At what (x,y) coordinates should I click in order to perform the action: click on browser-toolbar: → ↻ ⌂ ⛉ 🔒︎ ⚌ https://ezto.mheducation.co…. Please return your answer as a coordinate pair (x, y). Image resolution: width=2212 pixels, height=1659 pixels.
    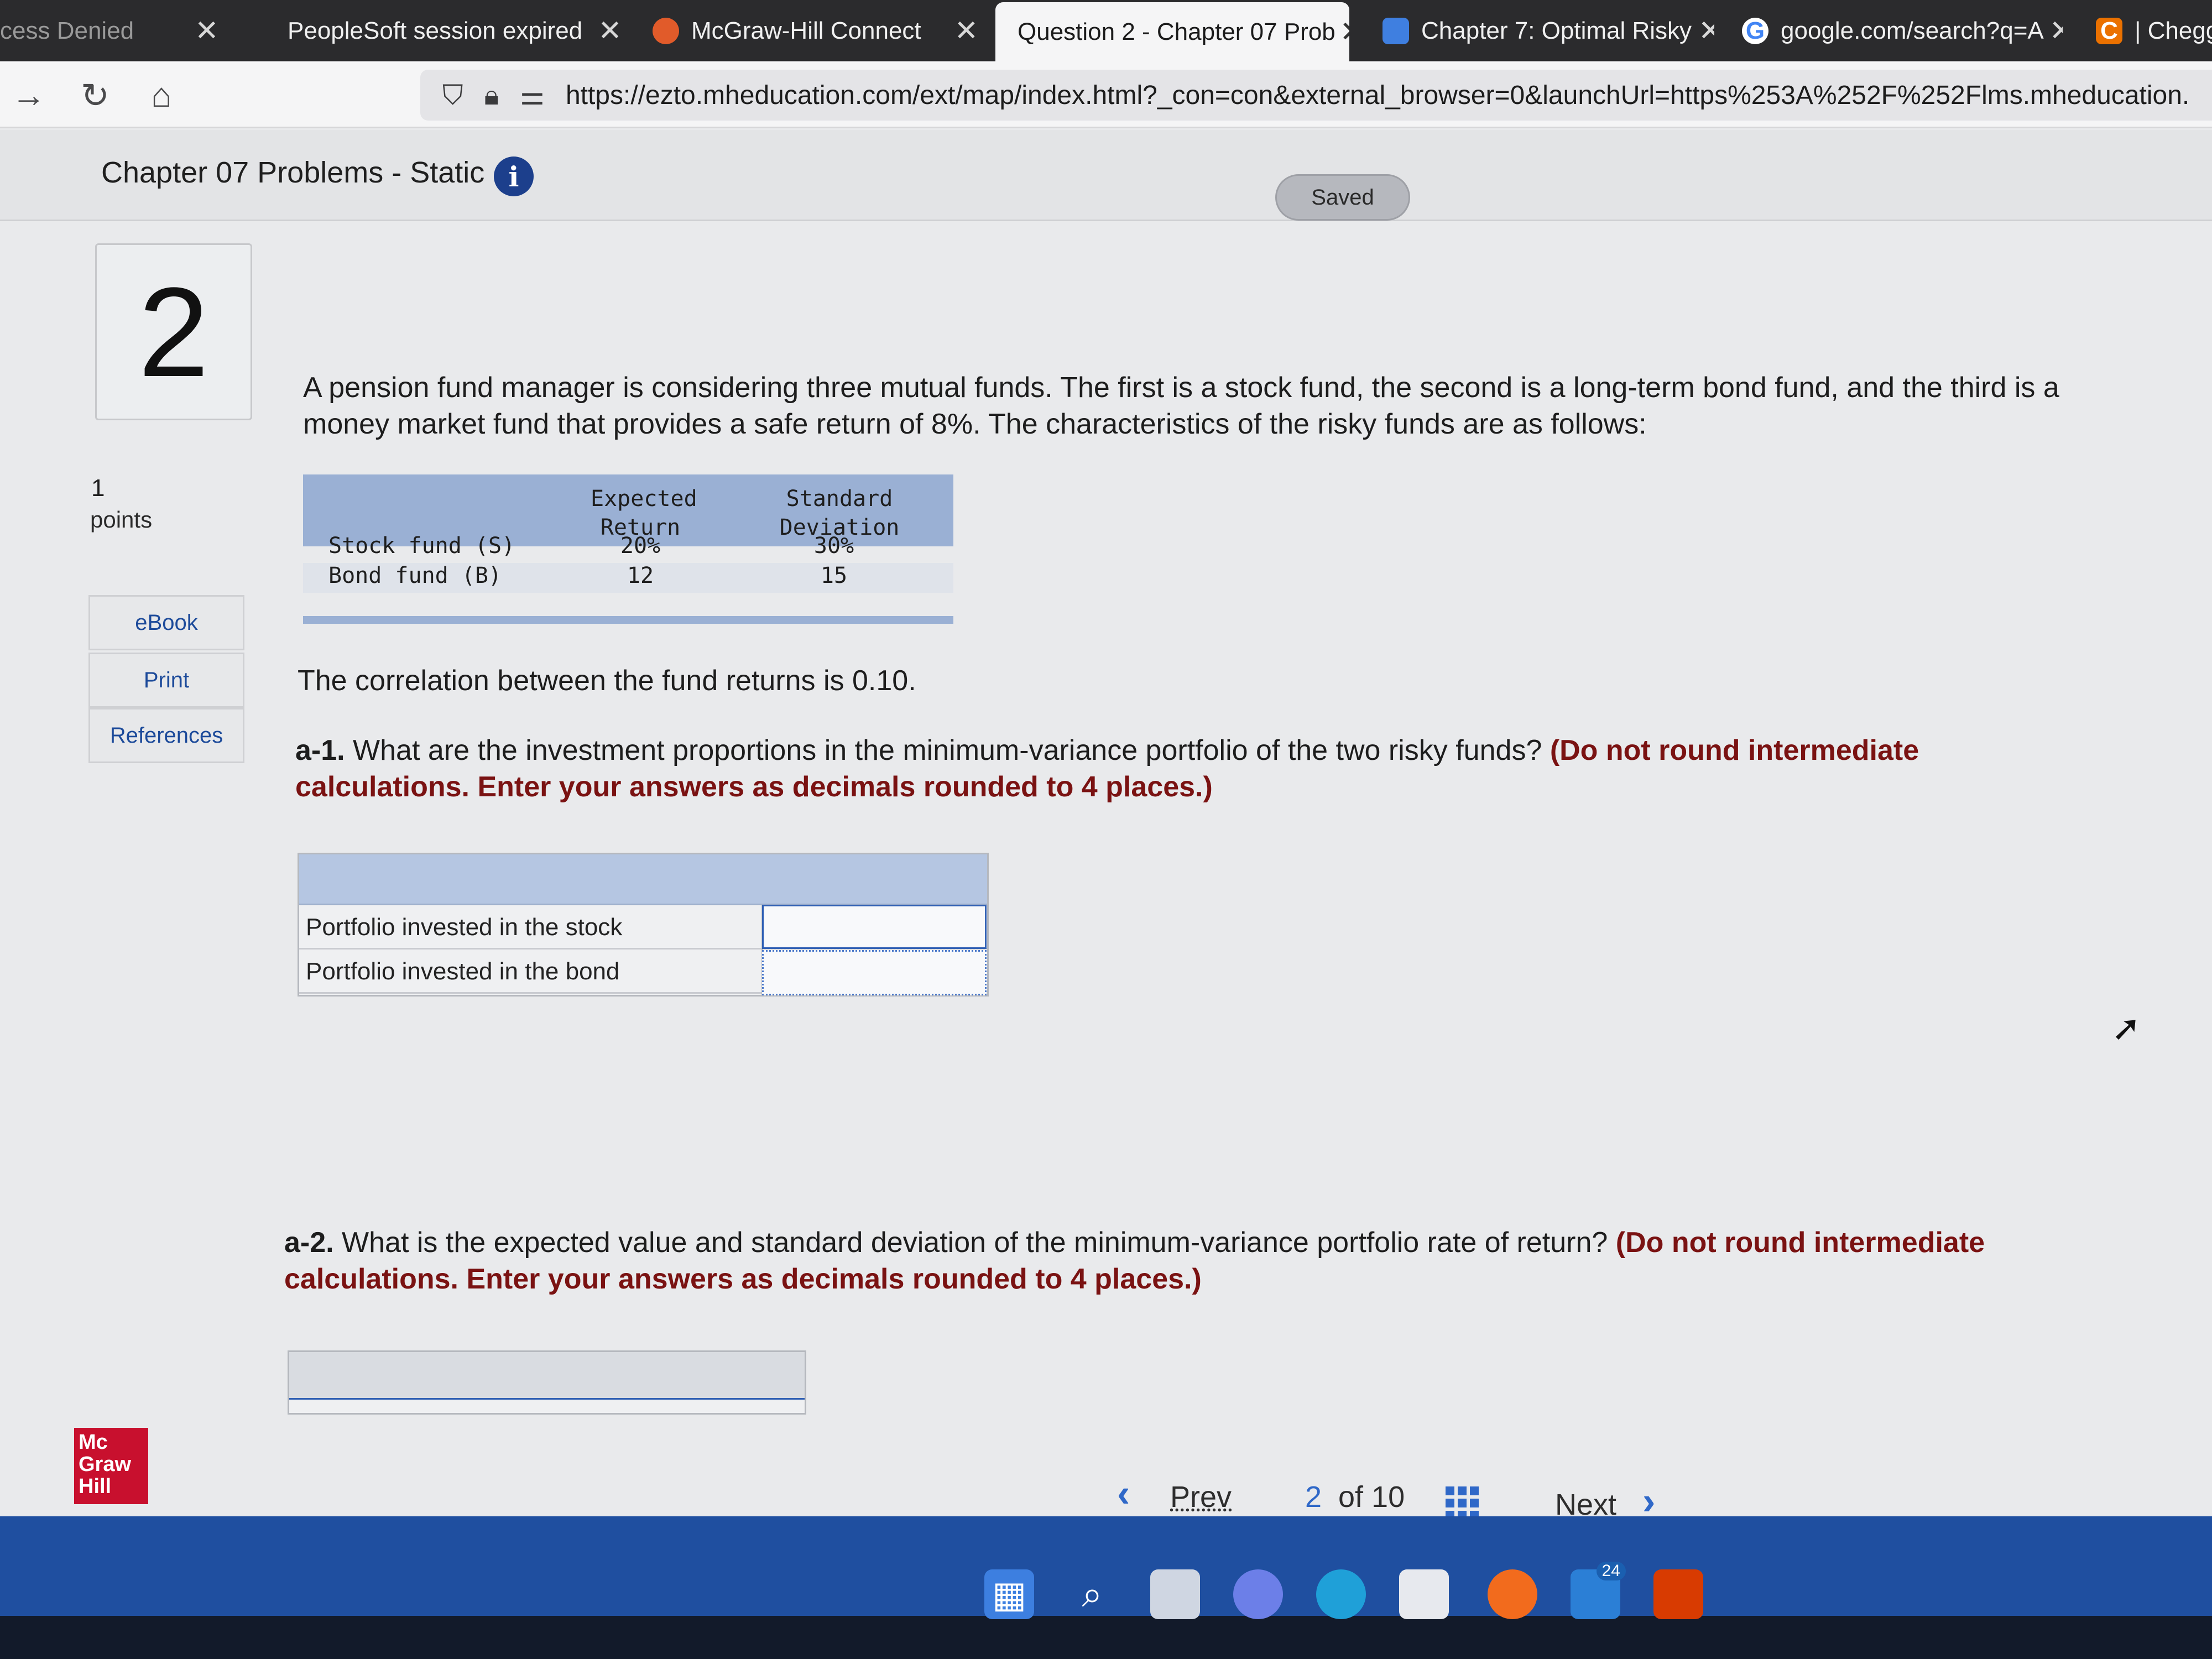
    Looking at the image, I should click on (1106, 95).